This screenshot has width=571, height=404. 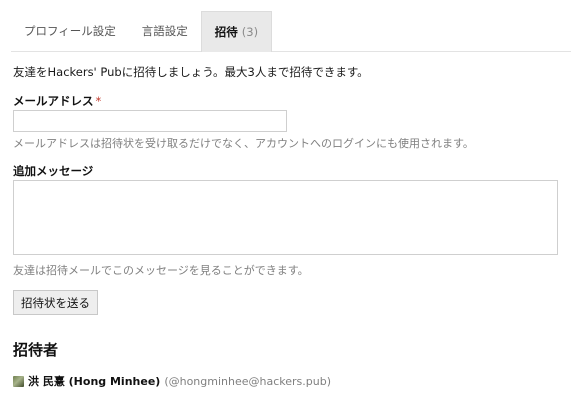 I want to click on send-invitation-button: 招待状を送る, so click(x=55, y=302).